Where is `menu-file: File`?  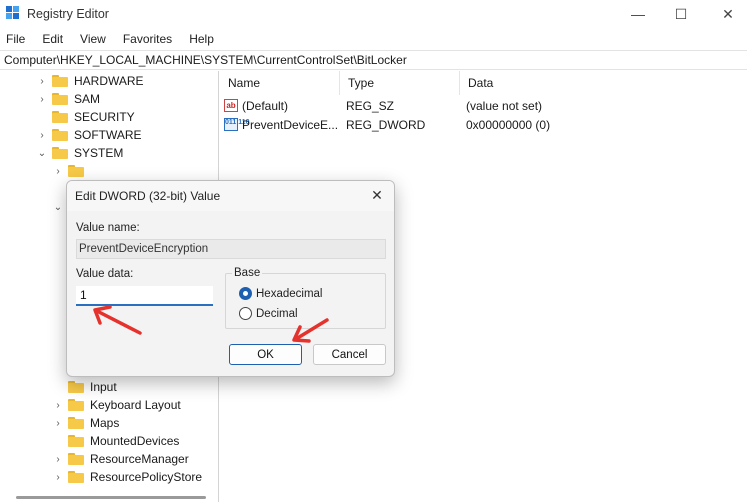 menu-file: File is located at coordinates (15, 39).